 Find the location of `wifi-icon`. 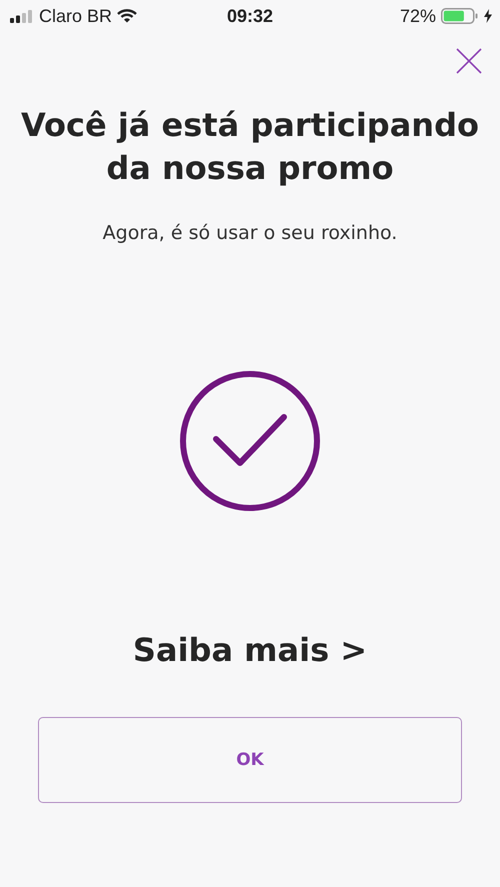

wifi-icon is located at coordinates (127, 16).